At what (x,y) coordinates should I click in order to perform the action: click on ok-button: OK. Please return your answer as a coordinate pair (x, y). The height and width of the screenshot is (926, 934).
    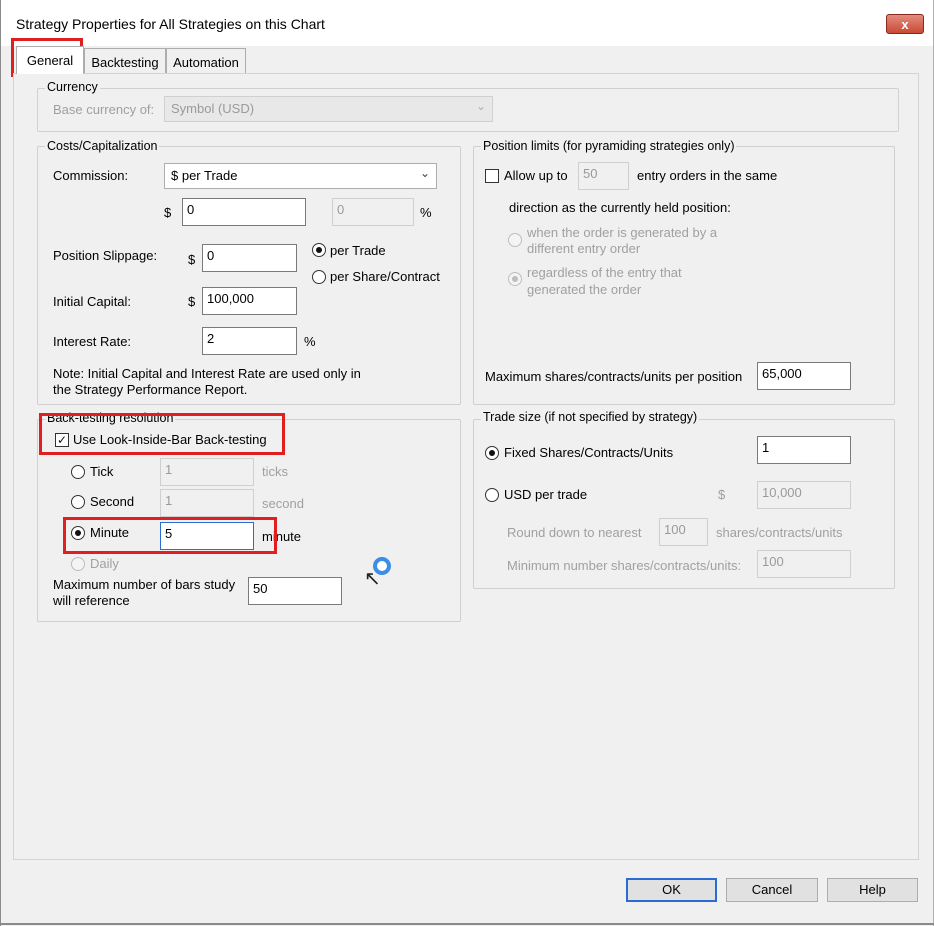
    Looking at the image, I should click on (671, 890).